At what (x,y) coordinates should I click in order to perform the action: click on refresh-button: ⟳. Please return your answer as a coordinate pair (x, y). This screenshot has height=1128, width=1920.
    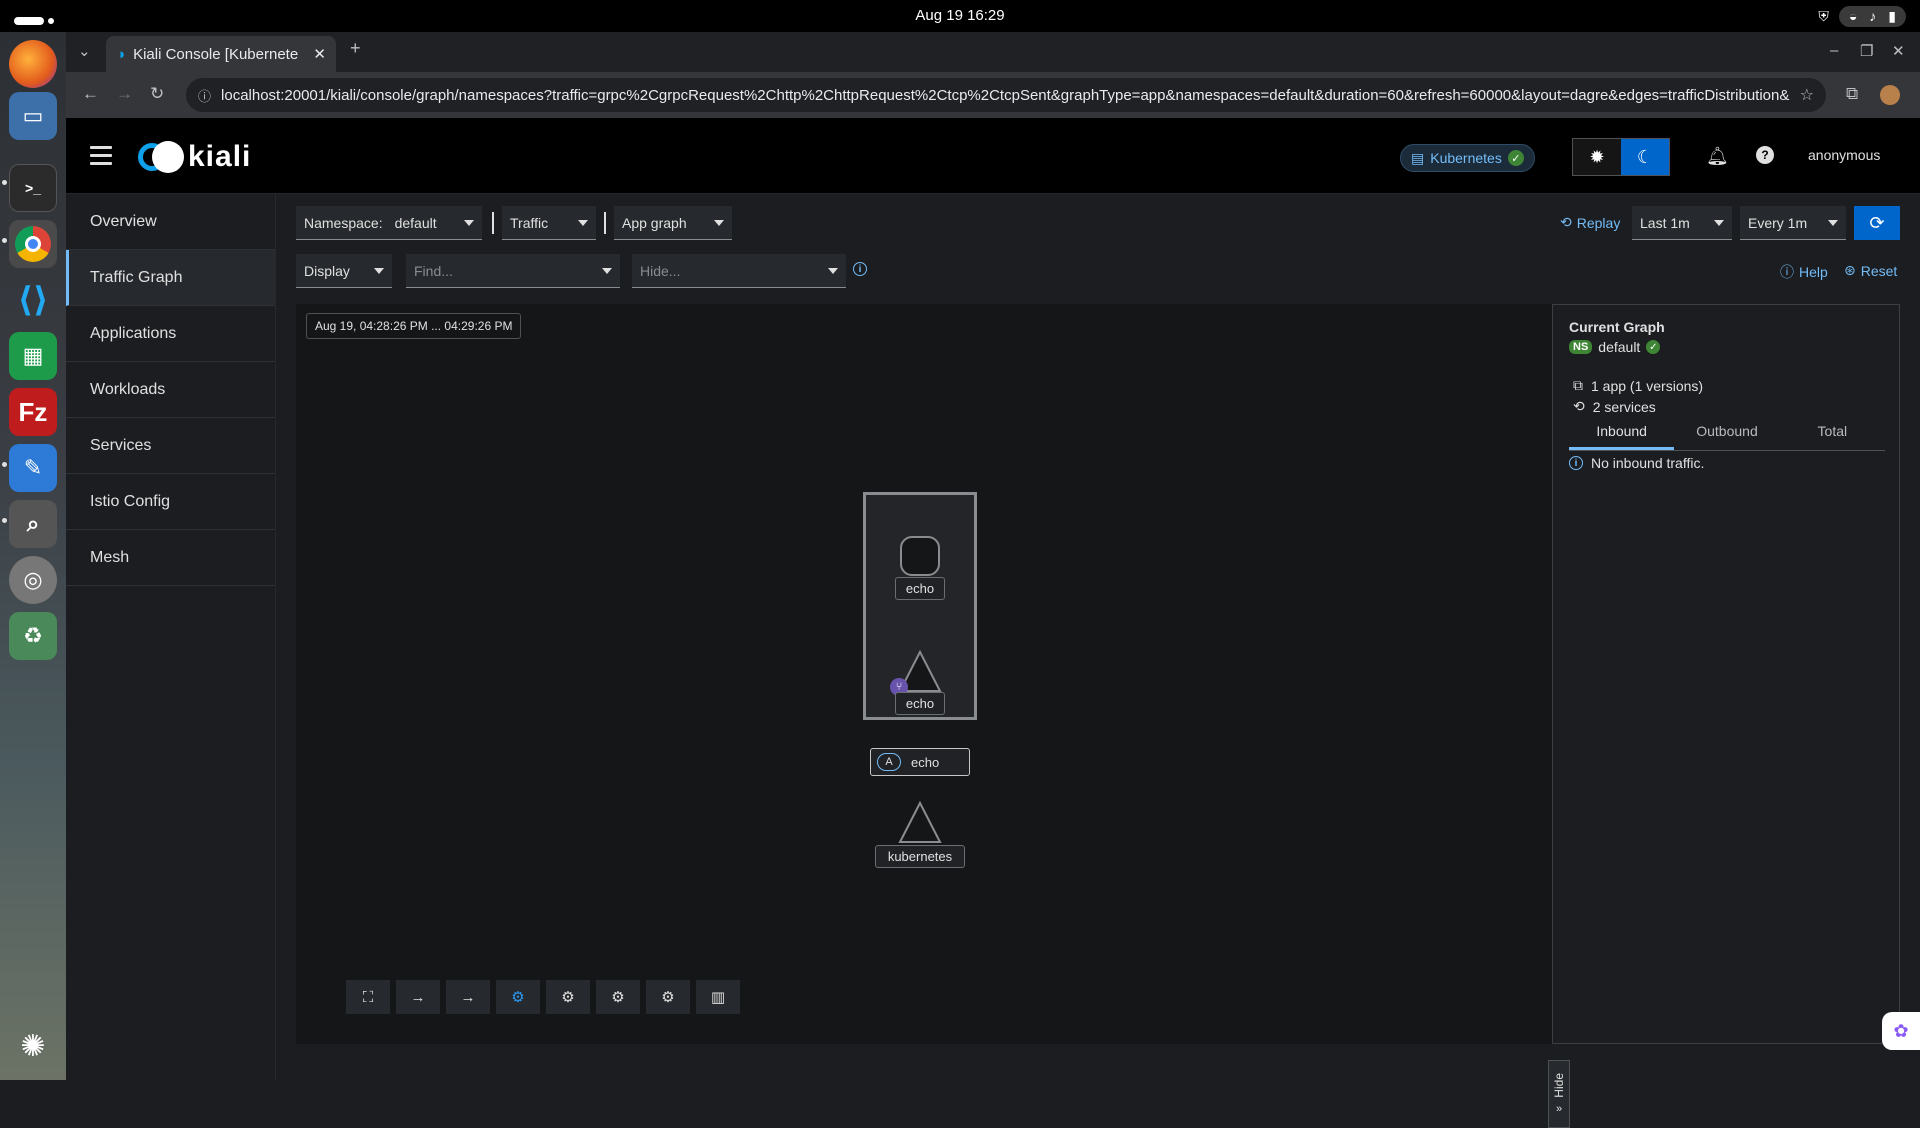
    Looking at the image, I should click on (1877, 223).